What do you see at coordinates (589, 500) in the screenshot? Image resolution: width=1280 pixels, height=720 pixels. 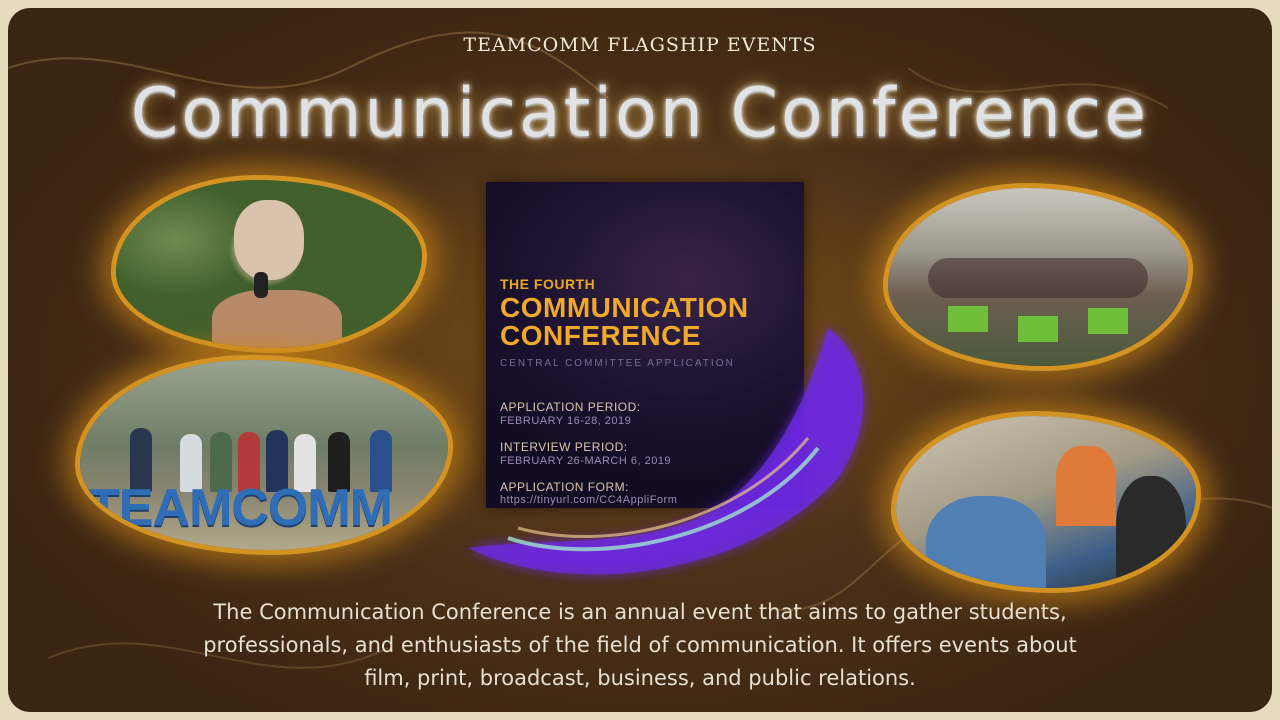 I see `application-form-link: https://tinyurl.com/CC4AppliForm` at bounding box center [589, 500].